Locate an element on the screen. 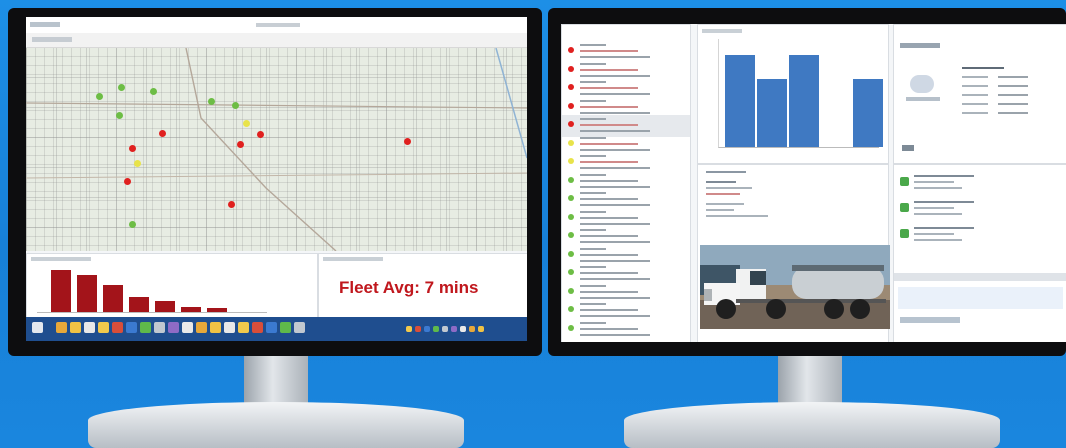 The width and height of the screenshot is (1066, 448). left-stand-base is located at coordinates (276, 425).